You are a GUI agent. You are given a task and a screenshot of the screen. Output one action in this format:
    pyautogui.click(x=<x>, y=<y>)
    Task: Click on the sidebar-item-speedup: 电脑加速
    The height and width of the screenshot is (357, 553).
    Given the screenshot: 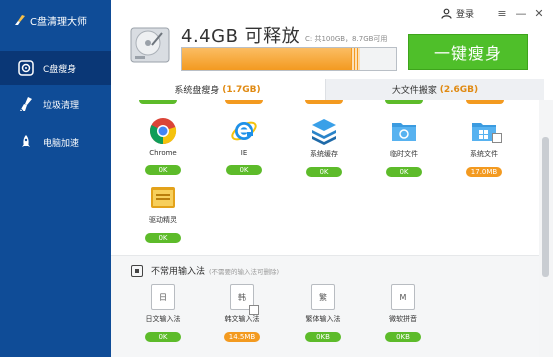 What is the action you would take?
    pyautogui.click(x=55, y=142)
    